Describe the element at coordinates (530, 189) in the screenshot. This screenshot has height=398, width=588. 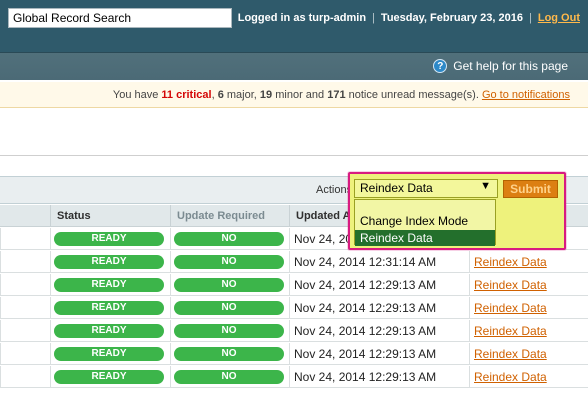
I see `submit-button: Submit` at that location.